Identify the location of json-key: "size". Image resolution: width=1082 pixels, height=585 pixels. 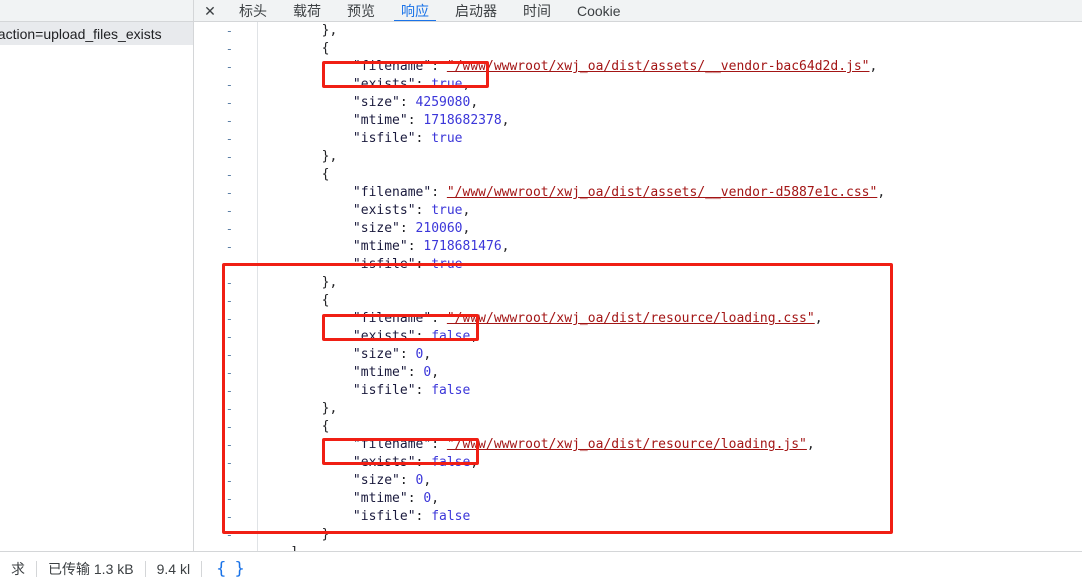
(376, 228).